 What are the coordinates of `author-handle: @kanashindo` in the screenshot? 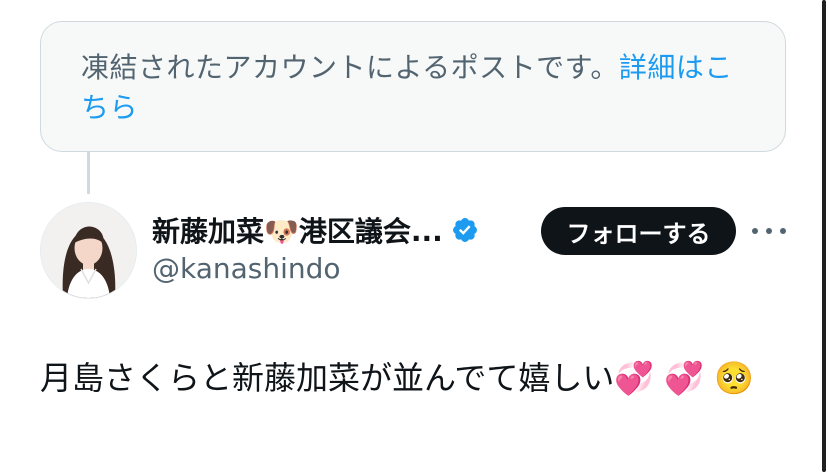 It's located at (246, 268).